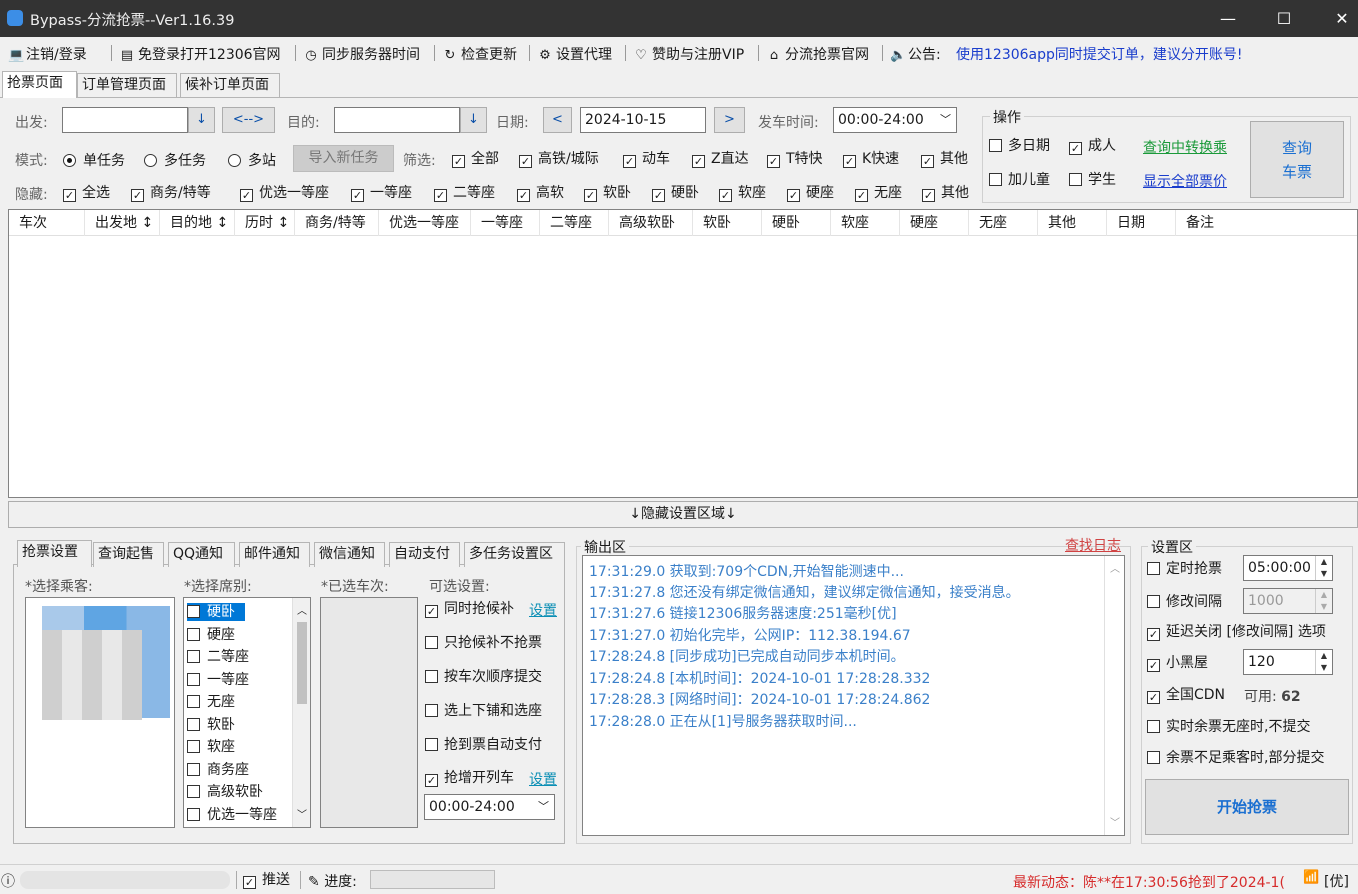 Image resolution: width=1358 pixels, height=894 pixels. Describe the element at coordinates (480, 54) in the screenshot. I see `menu-check-update: ↻ 检查更新` at that location.